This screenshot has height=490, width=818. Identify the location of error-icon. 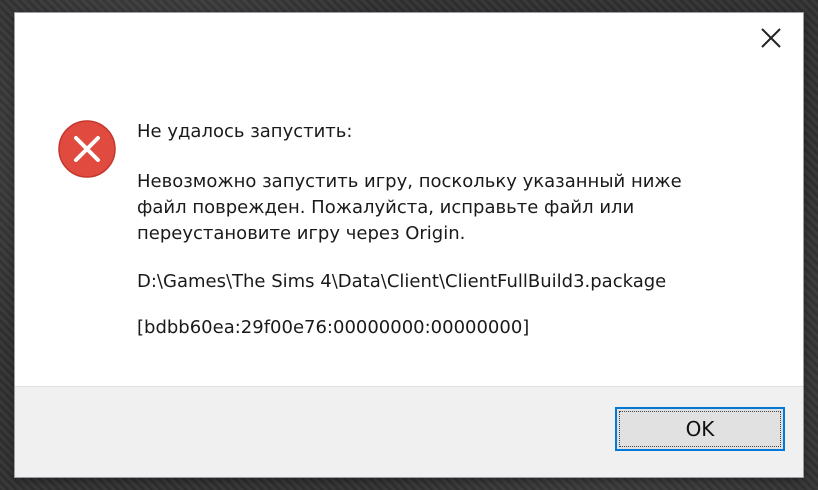
(87, 149).